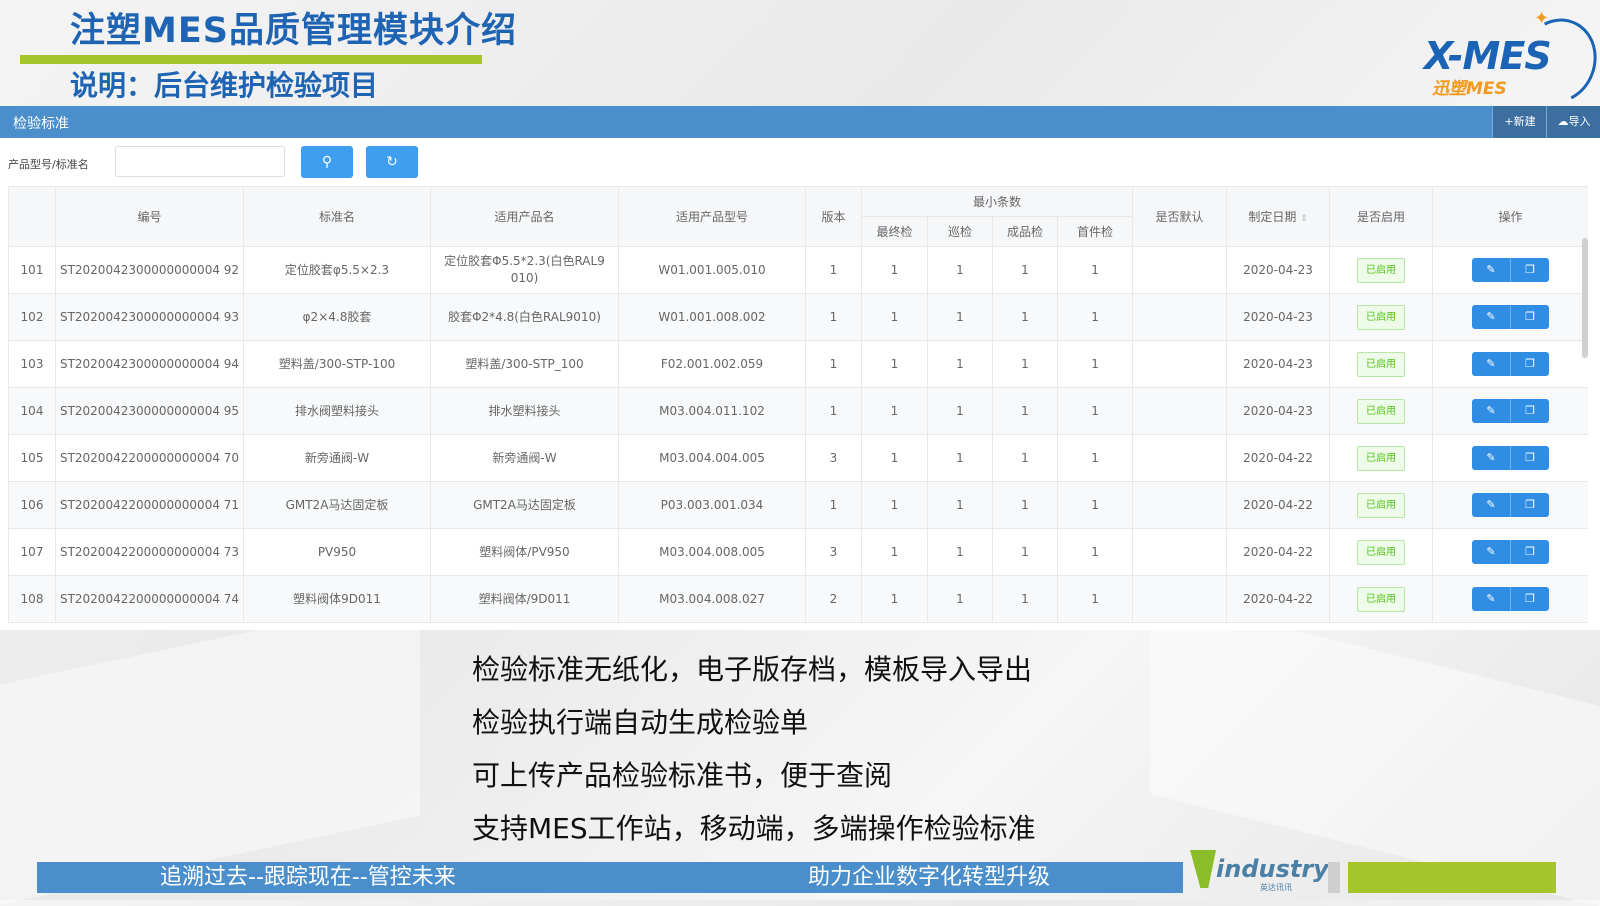 This screenshot has width=1600, height=906. What do you see at coordinates (524, 505) in the screenshot?
I see `cell-product-name: GMT2A马达固定板` at bounding box center [524, 505].